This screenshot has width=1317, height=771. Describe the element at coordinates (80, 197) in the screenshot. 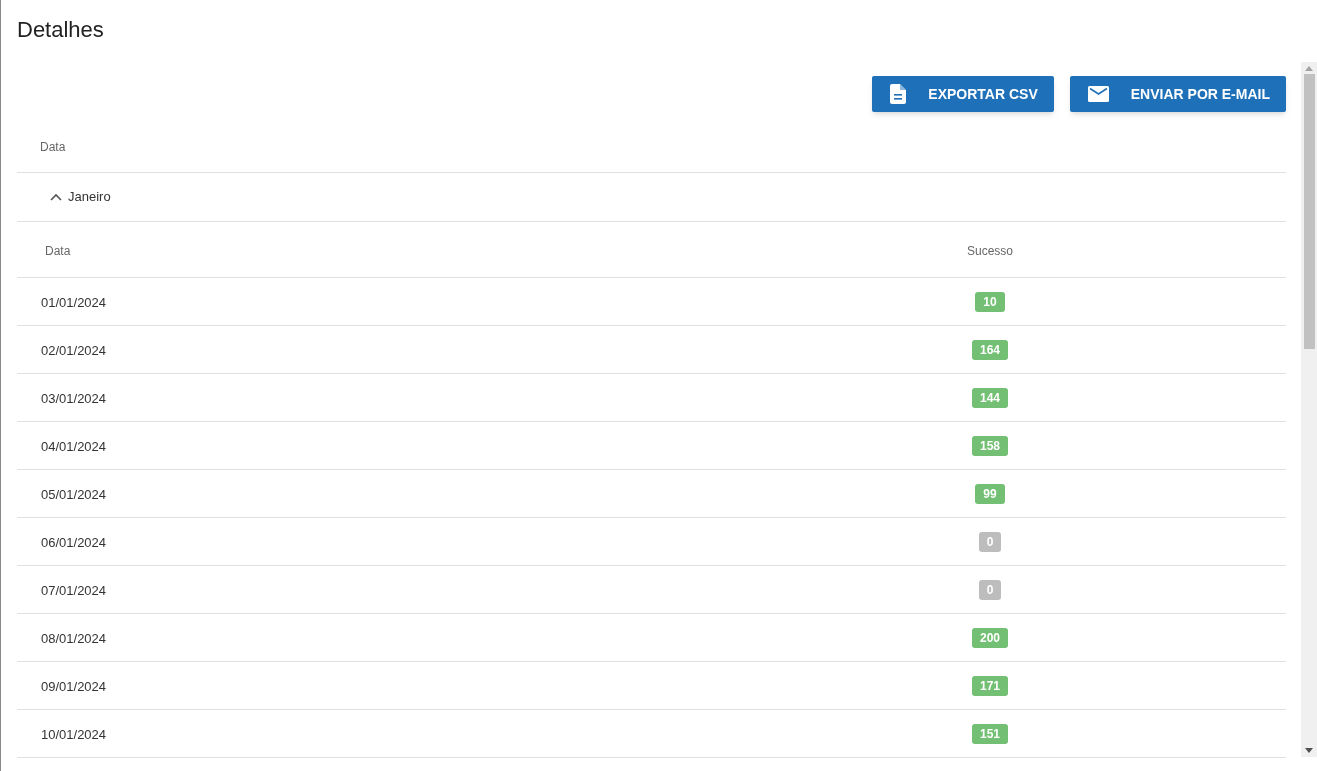

I see `group-toggle: Janeiro` at that location.